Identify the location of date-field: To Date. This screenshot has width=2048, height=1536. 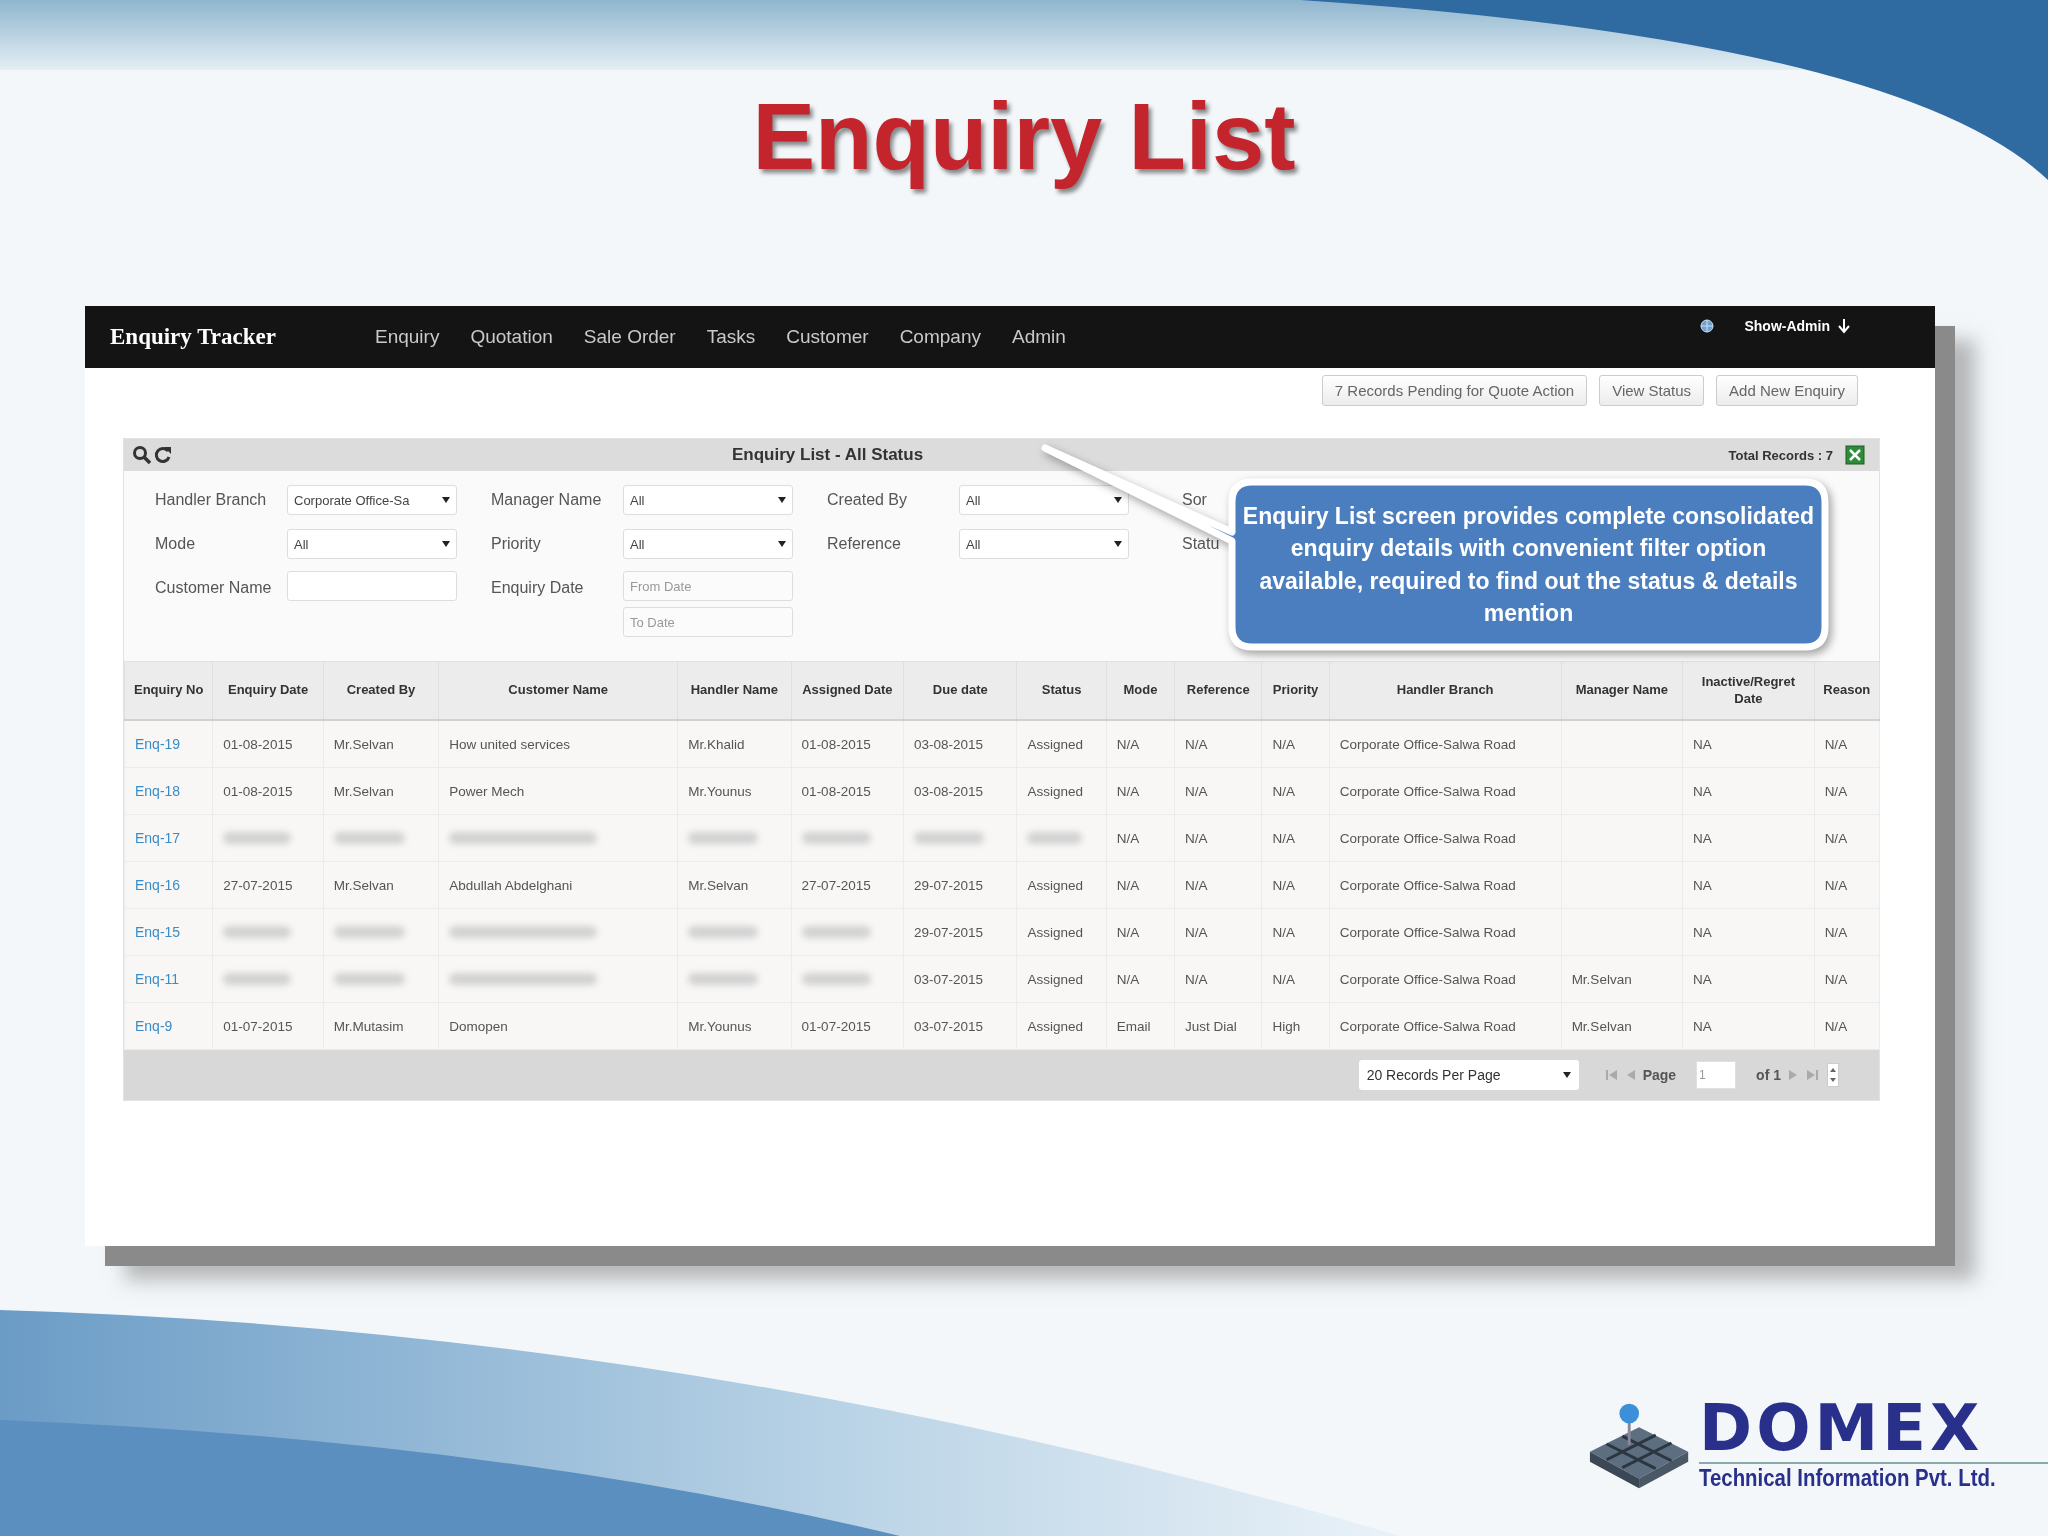
(708, 622).